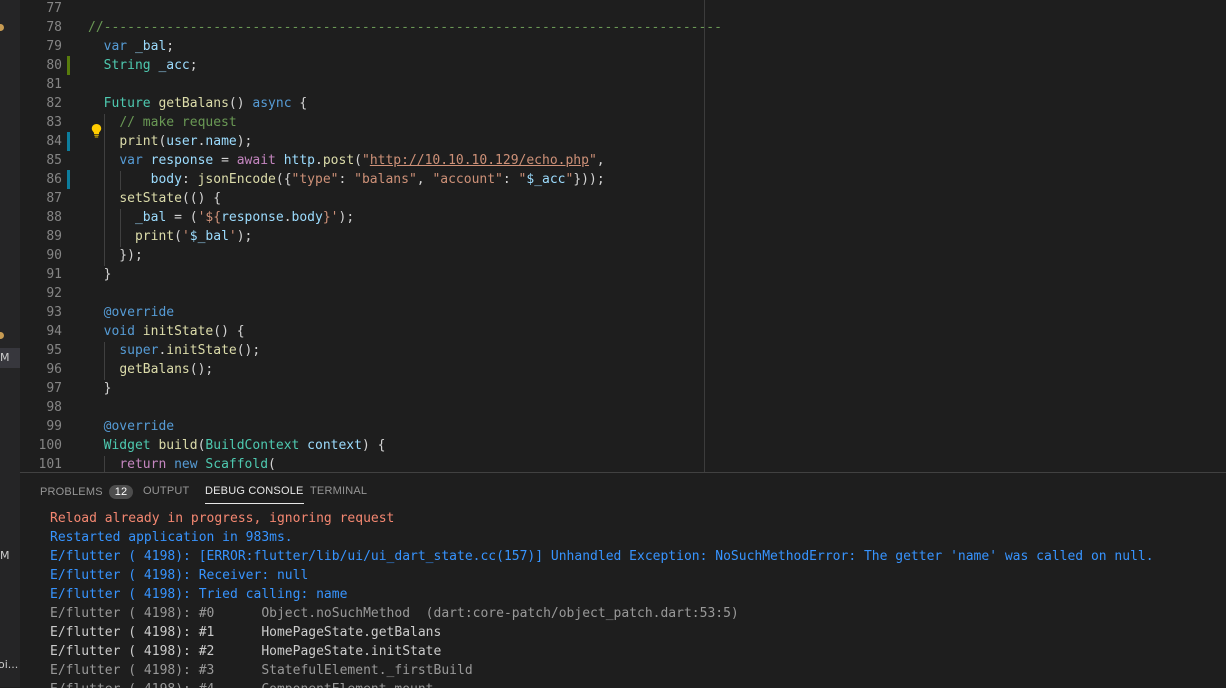  Describe the element at coordinates (254, 494) in the screenshot. I see `tab-debug-console: DEBUG CONSOLE` at that location.